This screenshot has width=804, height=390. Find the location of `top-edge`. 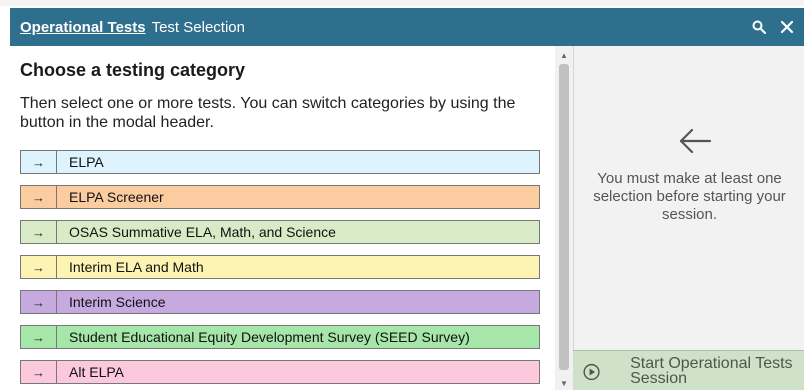

top-edge is located at coordinates (402, 3).